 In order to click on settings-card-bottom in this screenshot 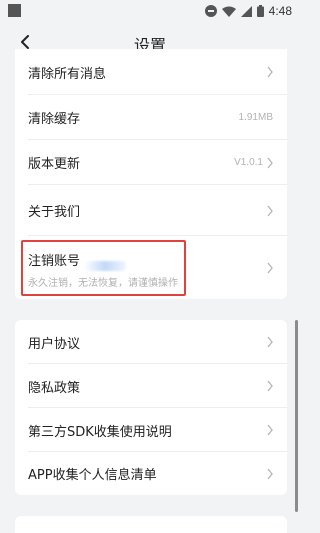, I will do `click(151, 524)`.